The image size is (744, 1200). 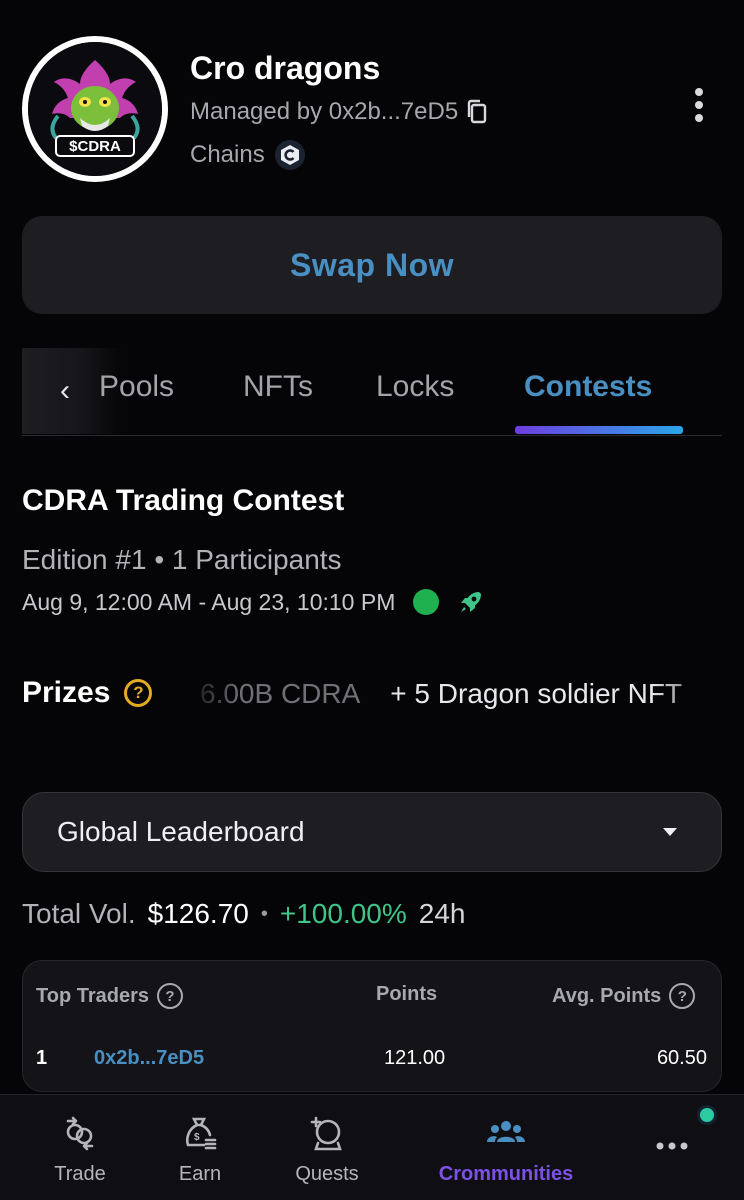 What do you see at coordinates (536, 693) in the screenshot?
I see `prize-nft: + 5 Dragon soldier NFT` at bounding box center [536, 693].